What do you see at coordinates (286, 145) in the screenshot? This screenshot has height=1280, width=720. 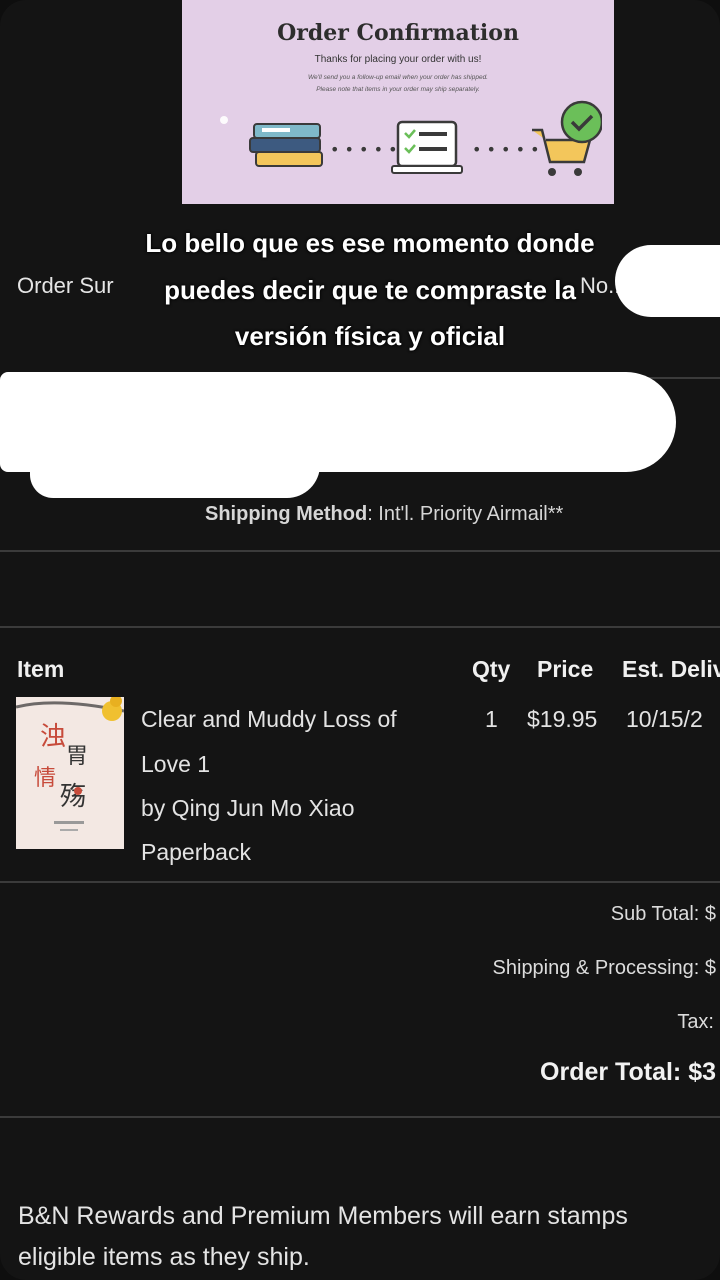 I see `books-icon` at bounding box center [286, 145].